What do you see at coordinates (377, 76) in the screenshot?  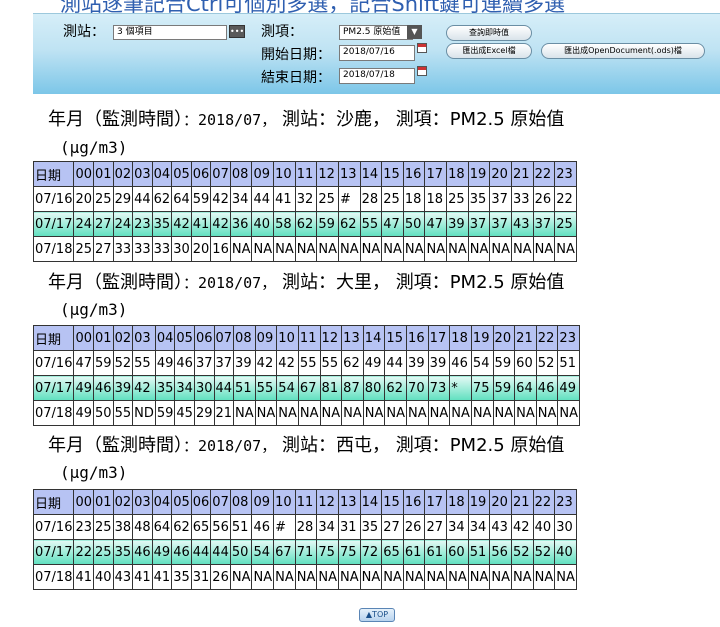 I see `end-date-input: 2018/07/18` at bounding box center [377, 76].